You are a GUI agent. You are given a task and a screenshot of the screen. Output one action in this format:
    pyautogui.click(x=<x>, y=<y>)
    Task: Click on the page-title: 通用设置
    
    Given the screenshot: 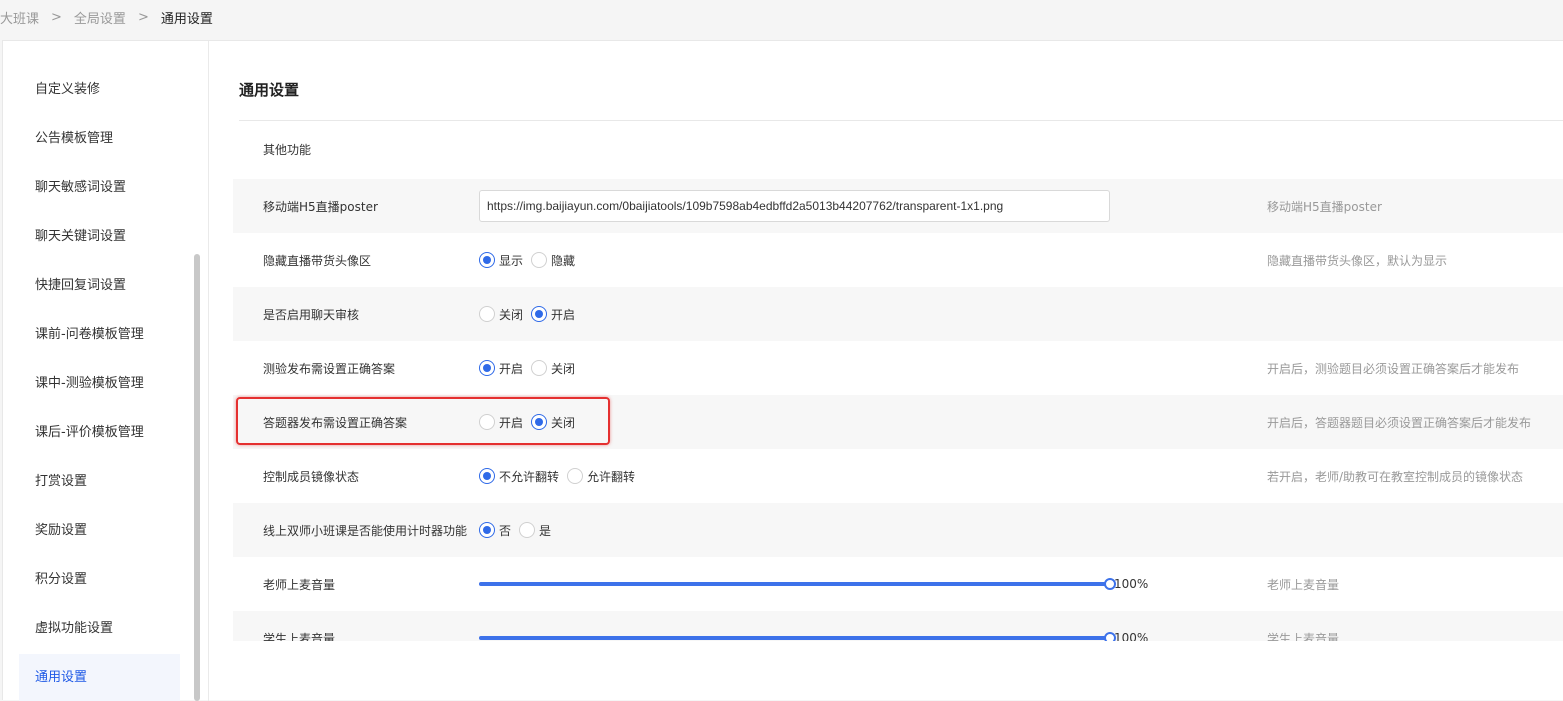 What is the action you would take?
    pyautogui.click(x=269, y=90)
    